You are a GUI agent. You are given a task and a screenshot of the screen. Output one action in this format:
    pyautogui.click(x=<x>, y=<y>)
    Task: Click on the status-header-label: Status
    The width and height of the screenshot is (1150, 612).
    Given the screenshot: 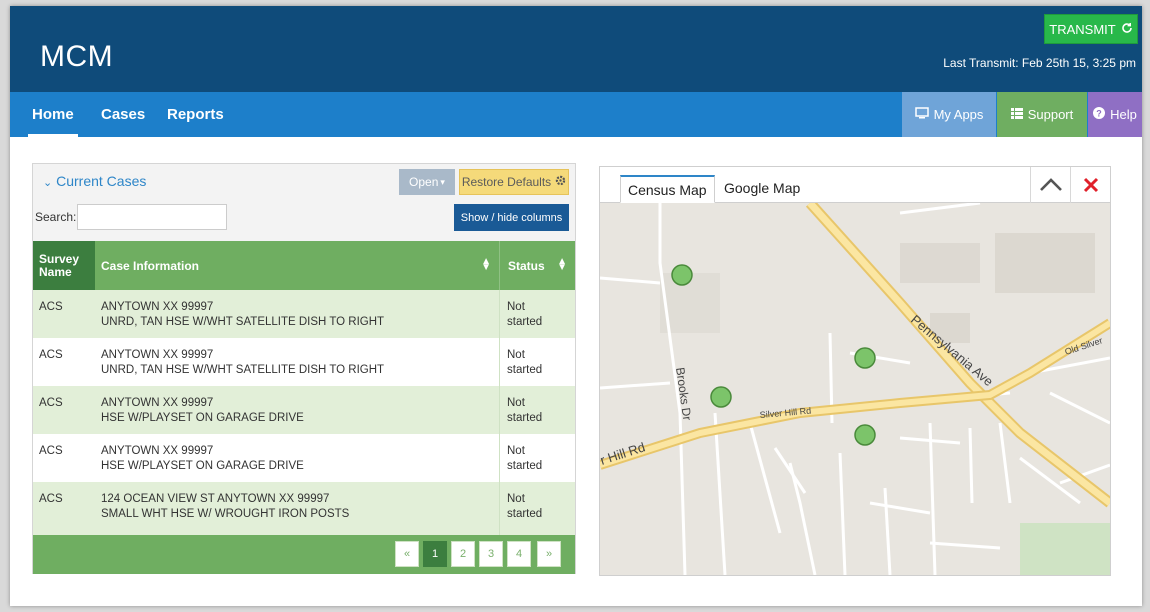 What is the action you would take?
    pyautogui.click(x=526, y=265)
    